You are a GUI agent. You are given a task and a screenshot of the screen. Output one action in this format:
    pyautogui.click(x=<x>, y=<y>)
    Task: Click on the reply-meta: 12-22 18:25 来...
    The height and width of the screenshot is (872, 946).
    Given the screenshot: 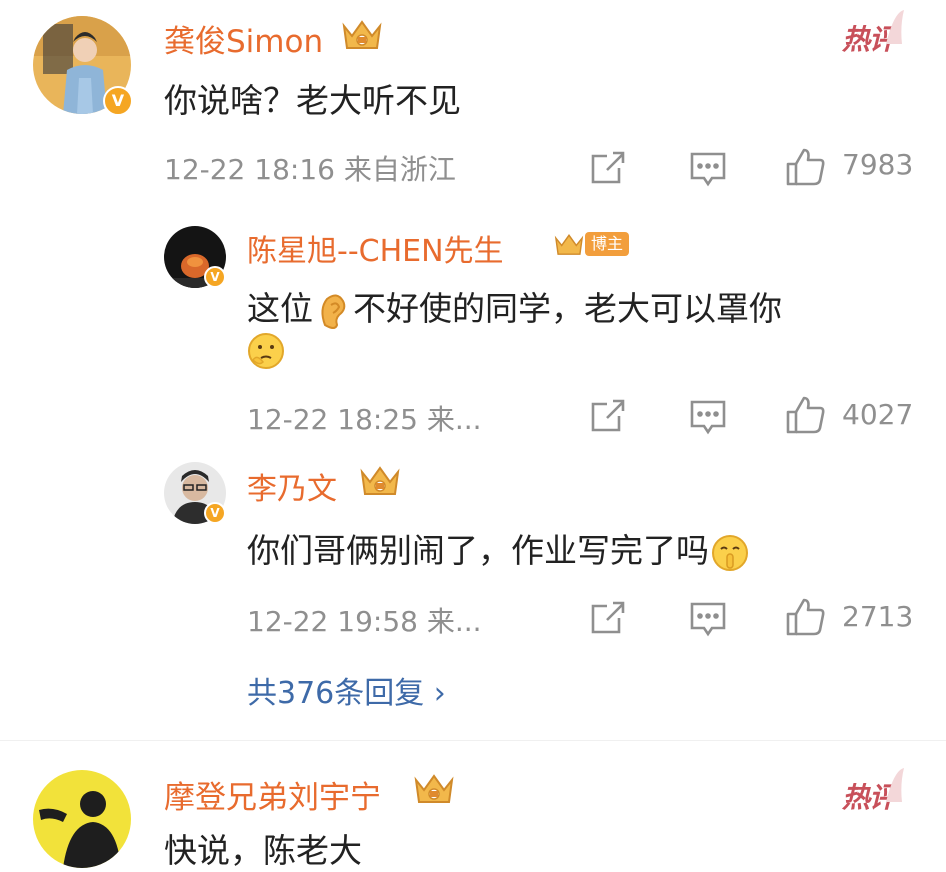 What is the action you would take?
    pyautogui.click(x=364, y=419)
    